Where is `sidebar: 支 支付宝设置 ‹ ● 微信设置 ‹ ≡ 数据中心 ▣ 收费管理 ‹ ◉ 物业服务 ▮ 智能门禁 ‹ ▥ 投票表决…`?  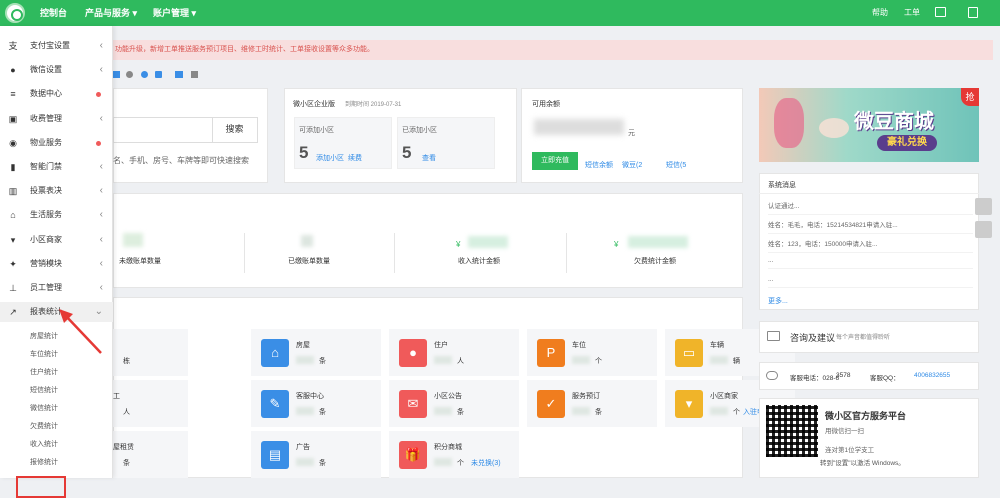 sidebar: 支 支付宝设置 ‹ ● 微信设置 ‹ ≡ 数据中心 ▣ 收费管理 ‹ ◉ 物业服务 ▮ 智能门禁 ‹ ▥ 投票表决… is located at coordinates (56, 262).